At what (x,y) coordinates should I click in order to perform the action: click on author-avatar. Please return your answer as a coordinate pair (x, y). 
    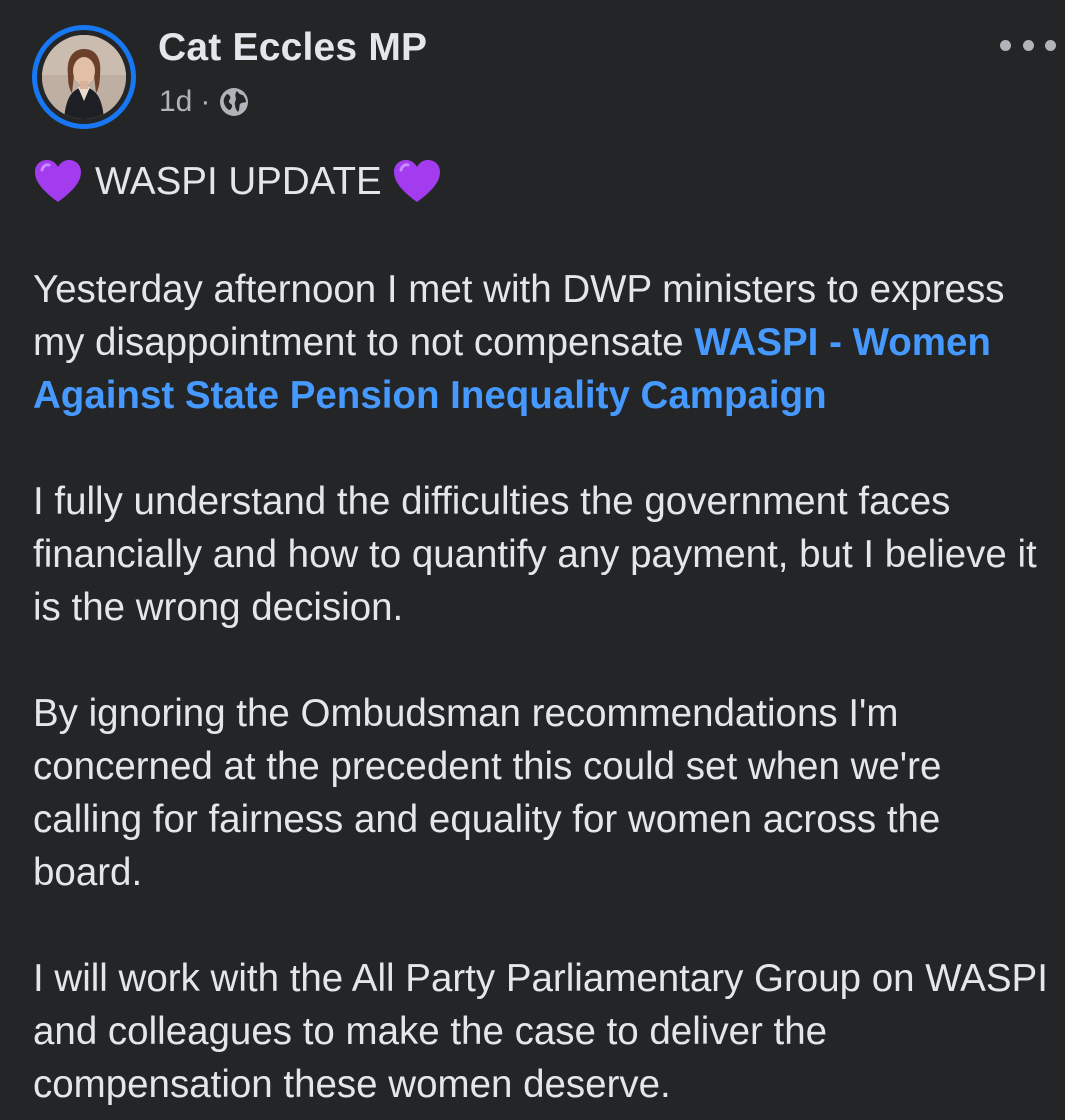
    Looking at the image, I should click on (84, 77).